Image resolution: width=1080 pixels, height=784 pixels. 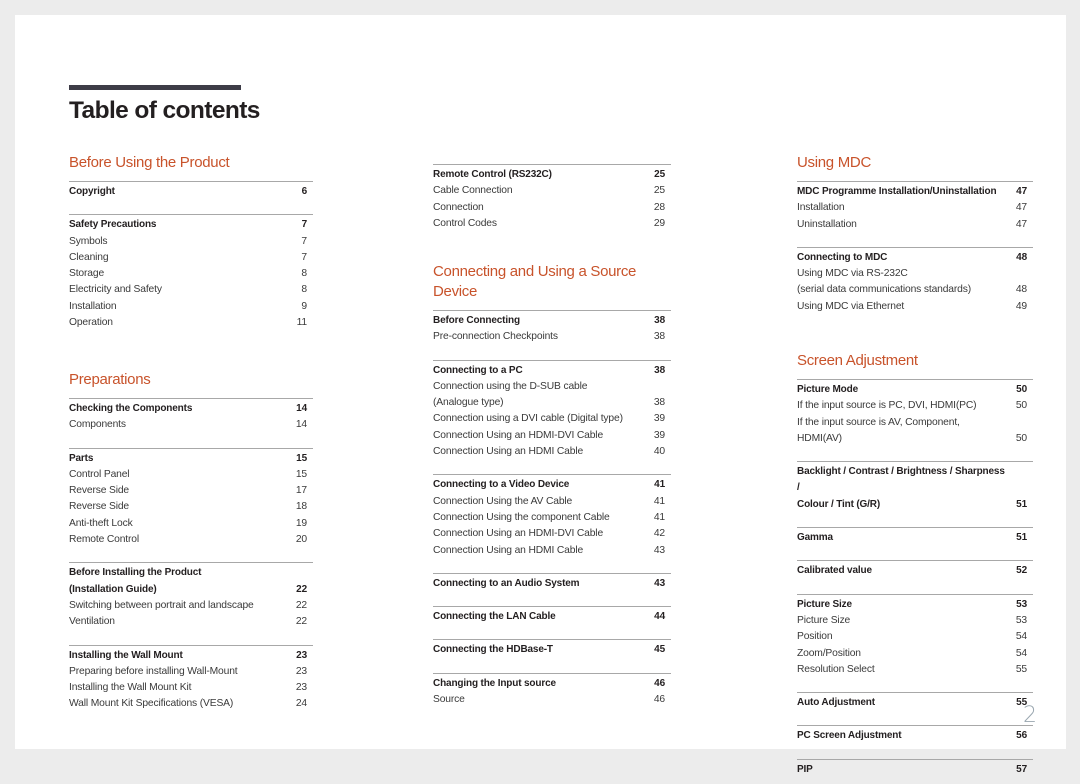 What do you see at coordinates (552, 502) in the screenshot?
I see `toc-entry-sub: Connection Using the AV Cable 41` at bounding box center [552, 502].